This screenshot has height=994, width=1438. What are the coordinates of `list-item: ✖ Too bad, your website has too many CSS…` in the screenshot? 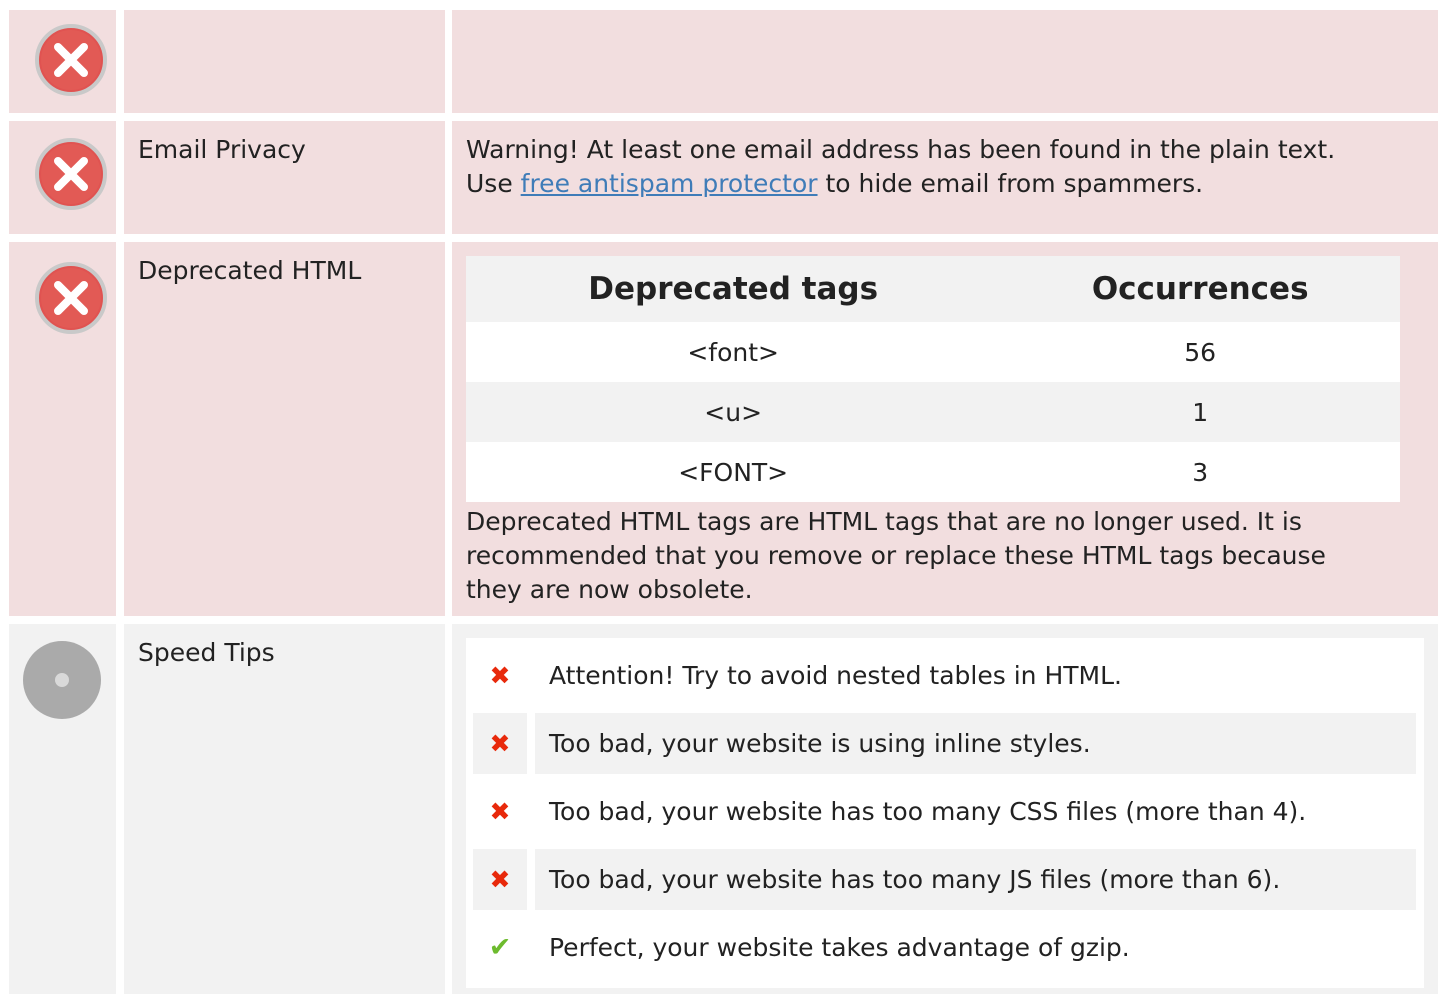 It's located at (944, 811).